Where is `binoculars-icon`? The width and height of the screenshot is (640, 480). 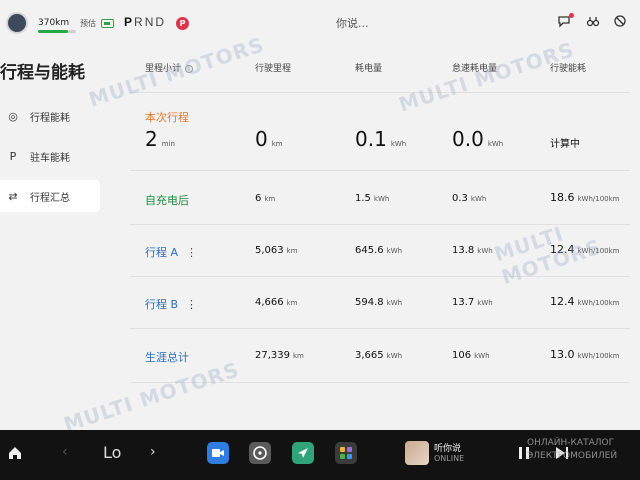
binoculars-icon is located at coordinates (593, 22).